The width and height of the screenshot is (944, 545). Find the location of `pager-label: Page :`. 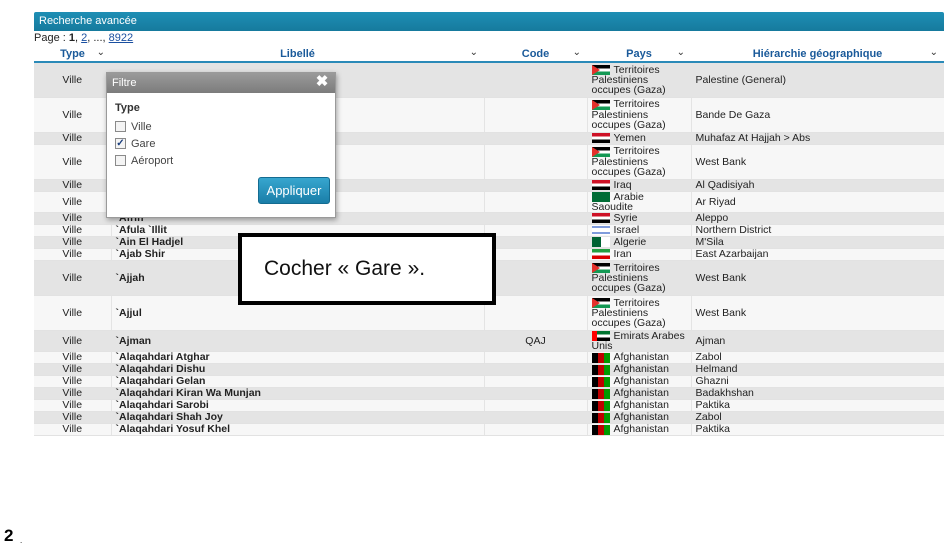

pager-label: Page : is located at coordinates (50, 38).